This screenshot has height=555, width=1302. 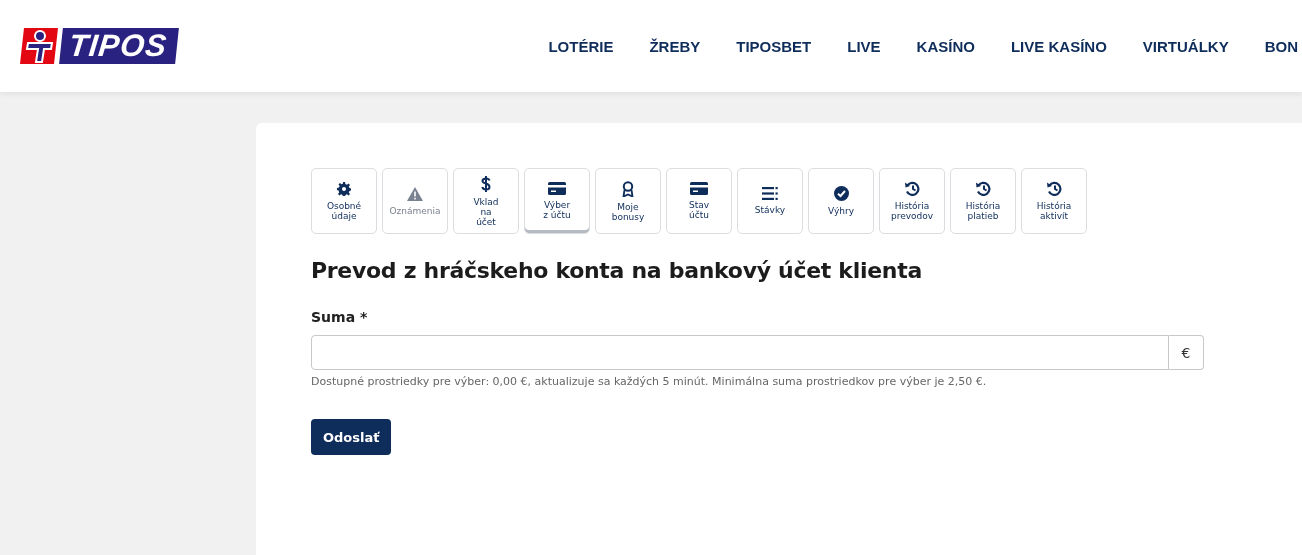 What do you see at coordinates (1186, 352) in the screenshot?
I see `currency-addon: €` at bounding box center [1186, 352].